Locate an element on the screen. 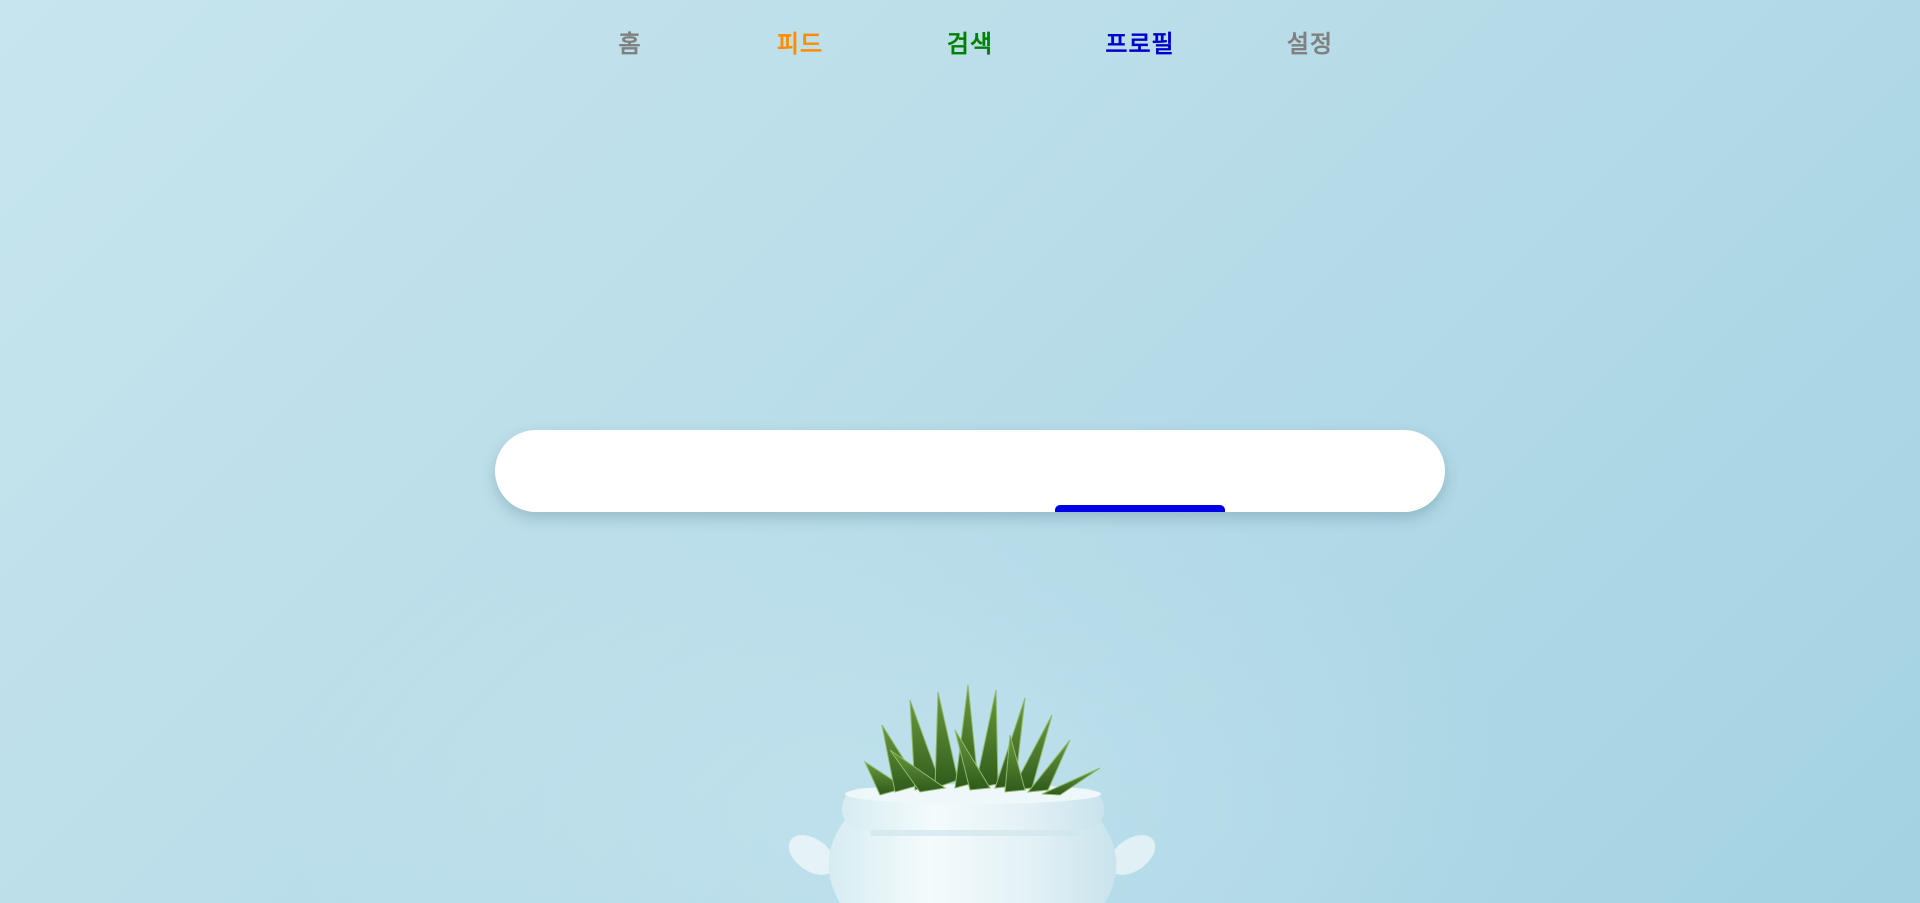 Image resolution: width=1920 pixels, height=903 pixels. tab-feed: 피드 is located at coordinates (800, 41).